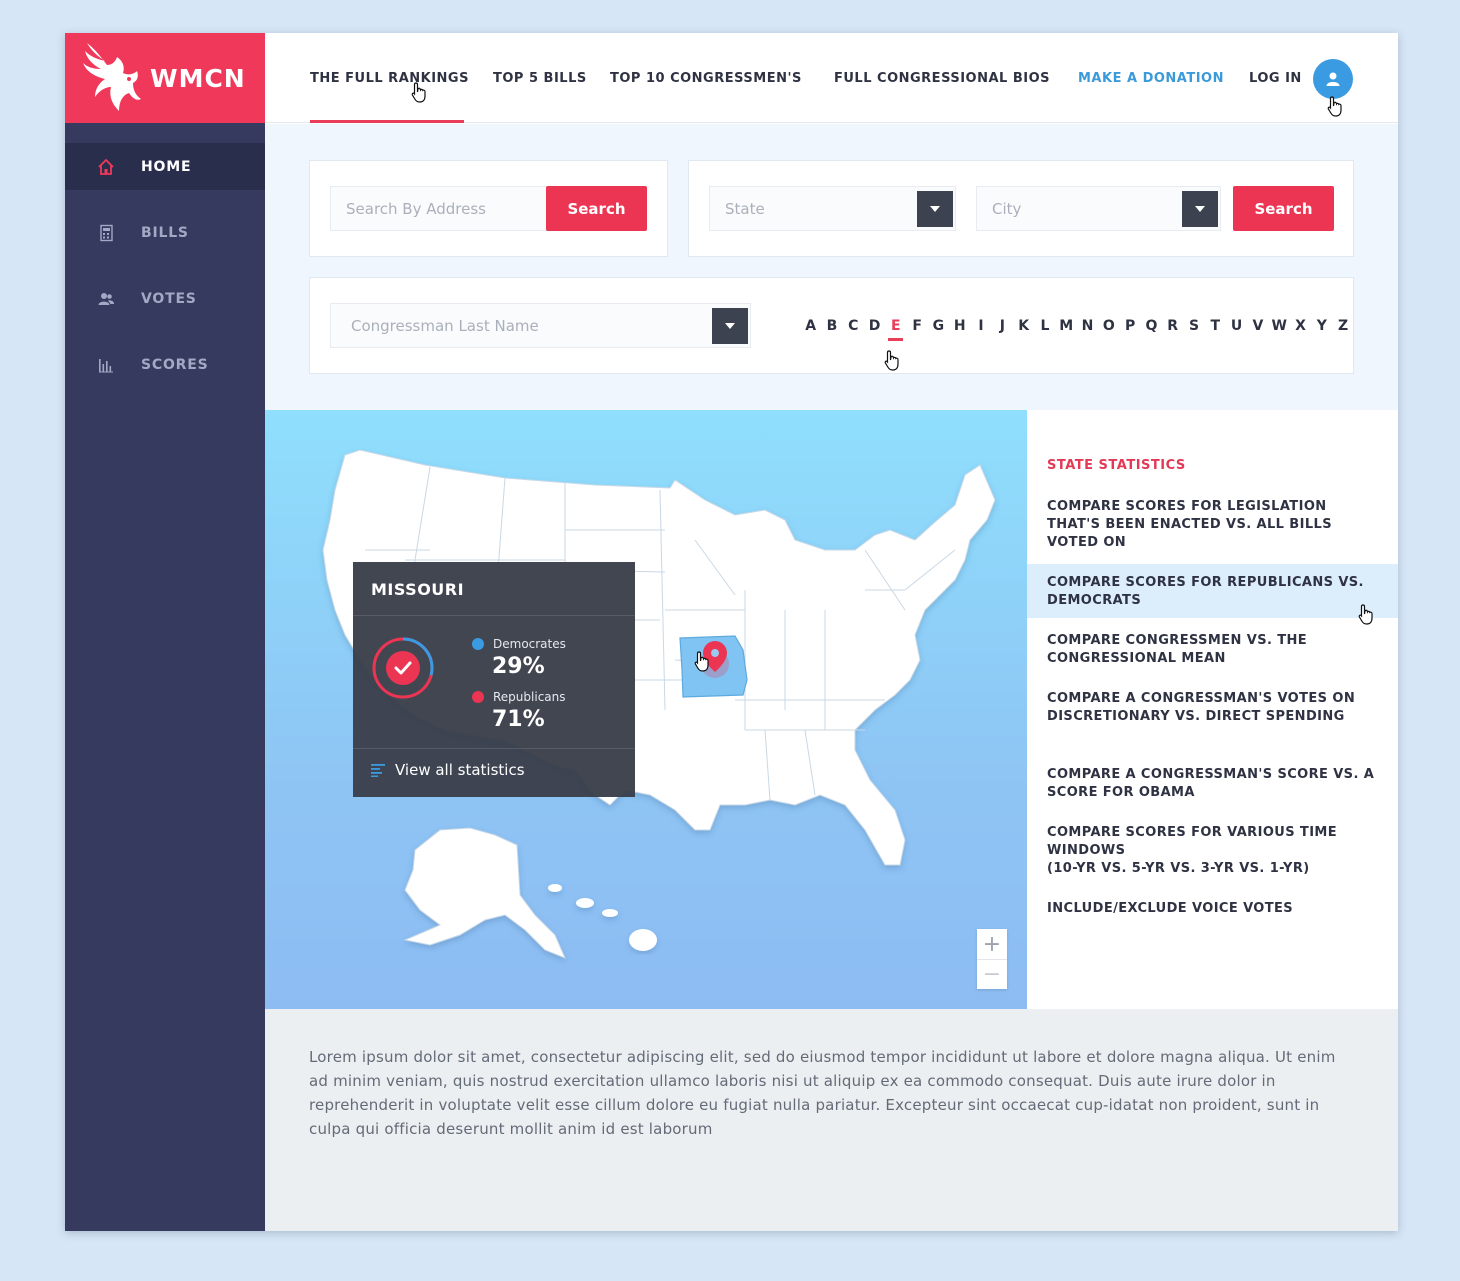 The height and width of the screenshot is (1281, 1460). Describe the element at coordinates (165, 632) in the screenshot. I see `sidebar: WMCN HOME BILLS VOTES SCORES` at that location.